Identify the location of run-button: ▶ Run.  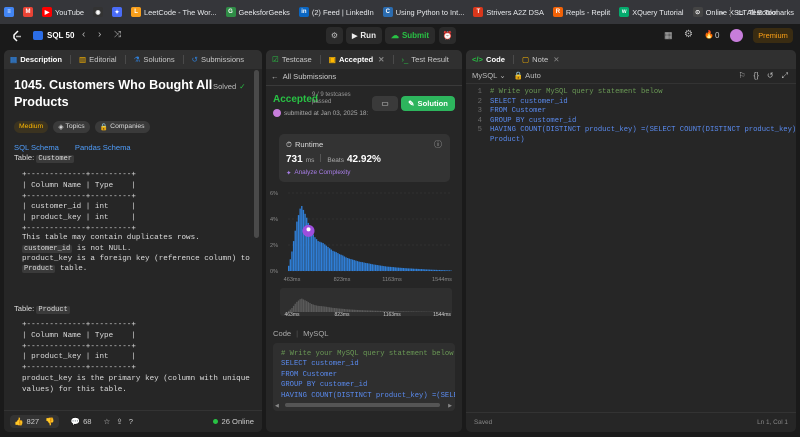
(364, 35).